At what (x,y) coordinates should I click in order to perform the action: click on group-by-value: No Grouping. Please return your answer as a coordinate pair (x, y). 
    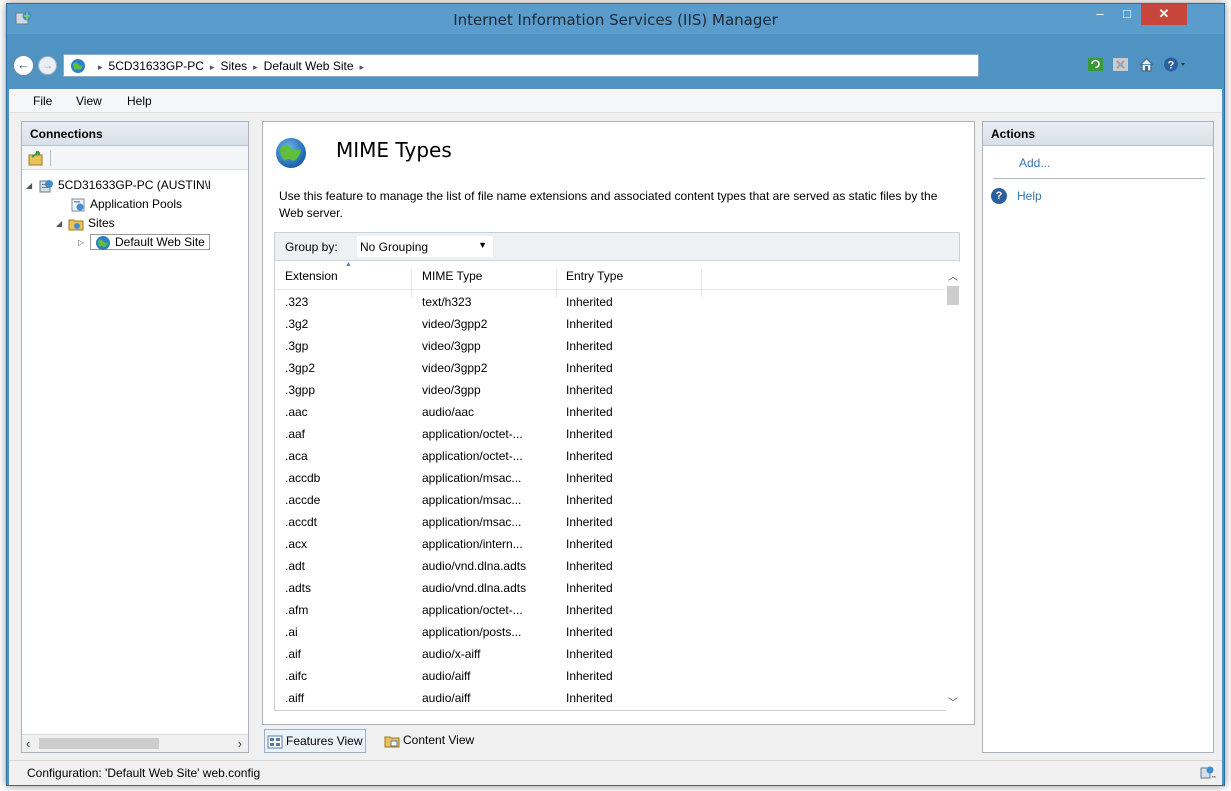
    Looking at the image, I should click on (394, 247).